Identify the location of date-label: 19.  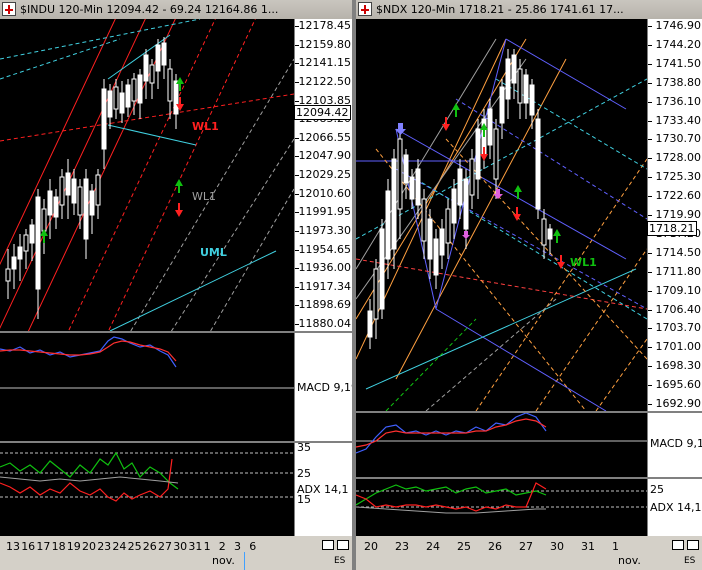
(73, 546).